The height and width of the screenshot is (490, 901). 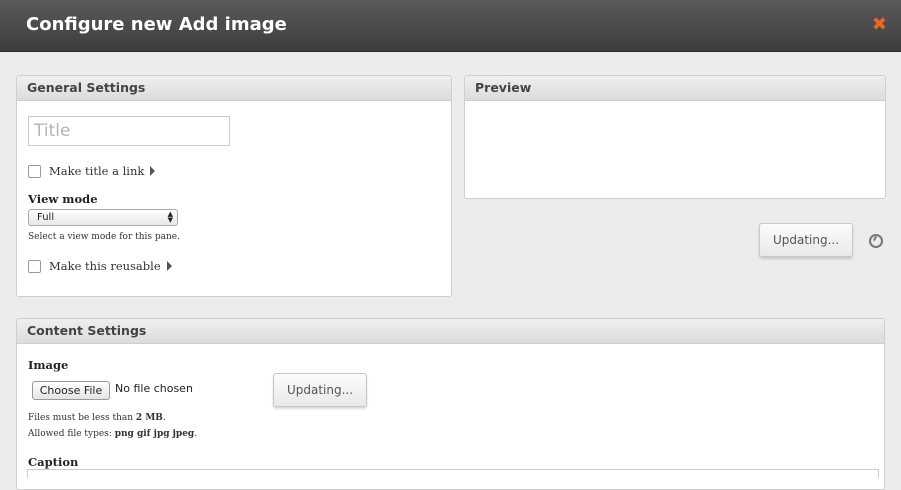 I want to click on make-reusable-label: Make this reusable, so click(x=105, y=266).